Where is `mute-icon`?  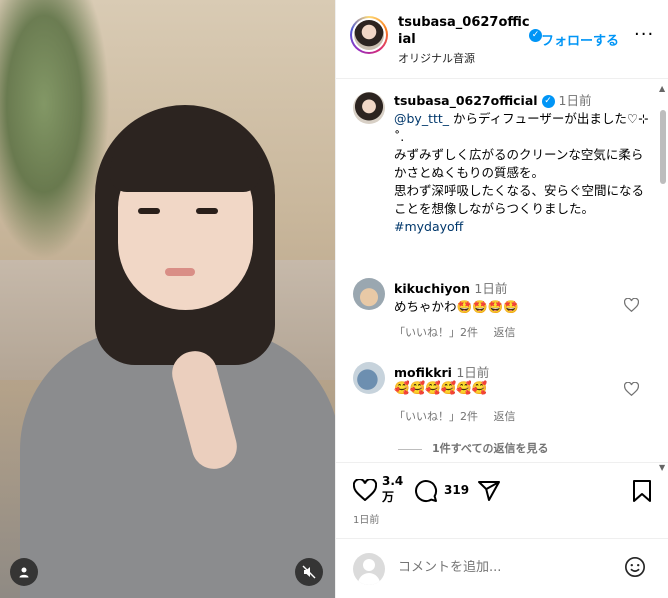 mute-icon is located at coordinates (309, 572).